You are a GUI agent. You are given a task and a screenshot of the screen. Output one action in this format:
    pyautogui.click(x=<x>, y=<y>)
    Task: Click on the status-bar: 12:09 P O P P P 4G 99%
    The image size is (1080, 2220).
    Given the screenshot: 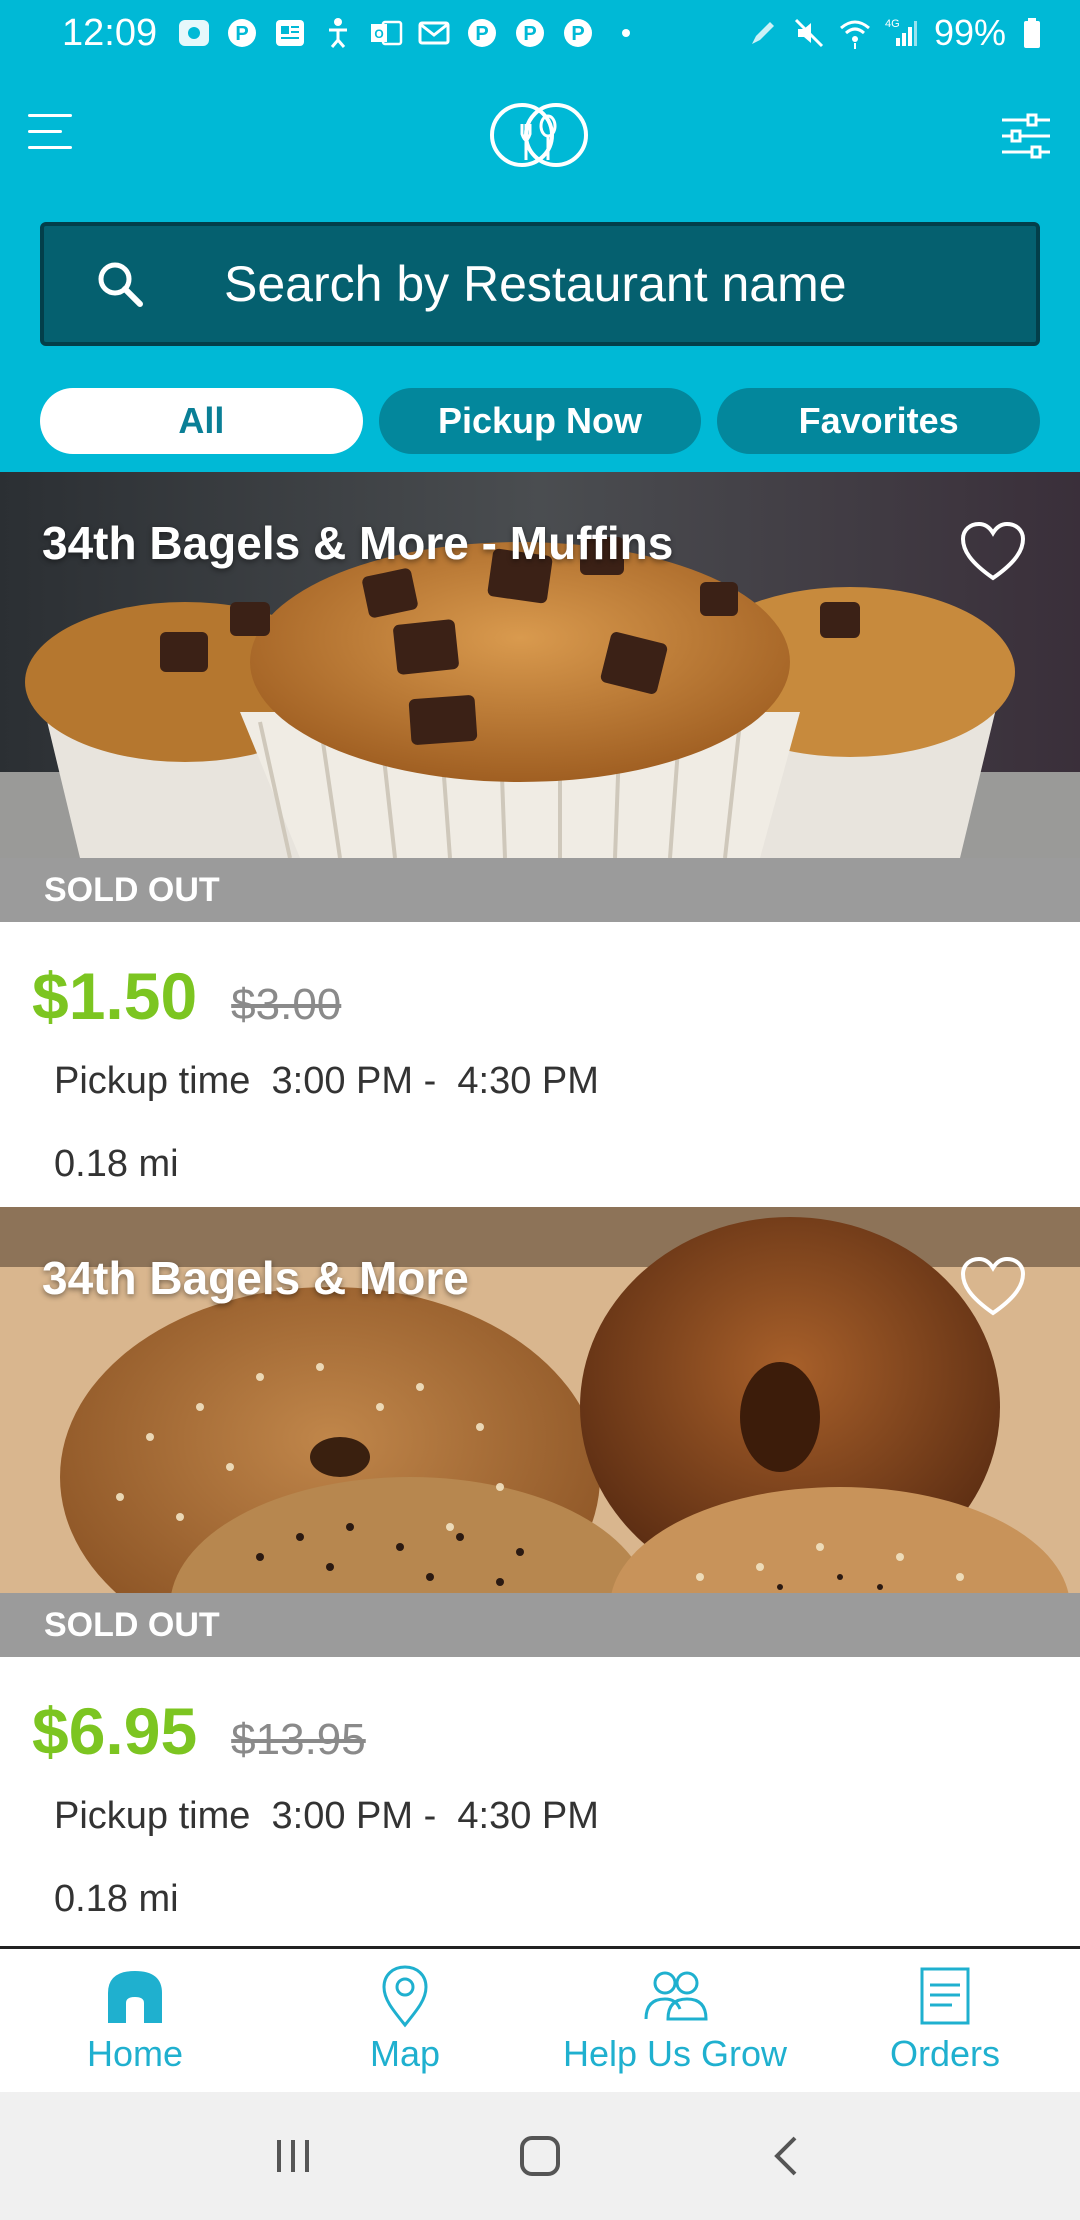 What is the action you would take?
    pyautogui.click(x=540, y=33)
    